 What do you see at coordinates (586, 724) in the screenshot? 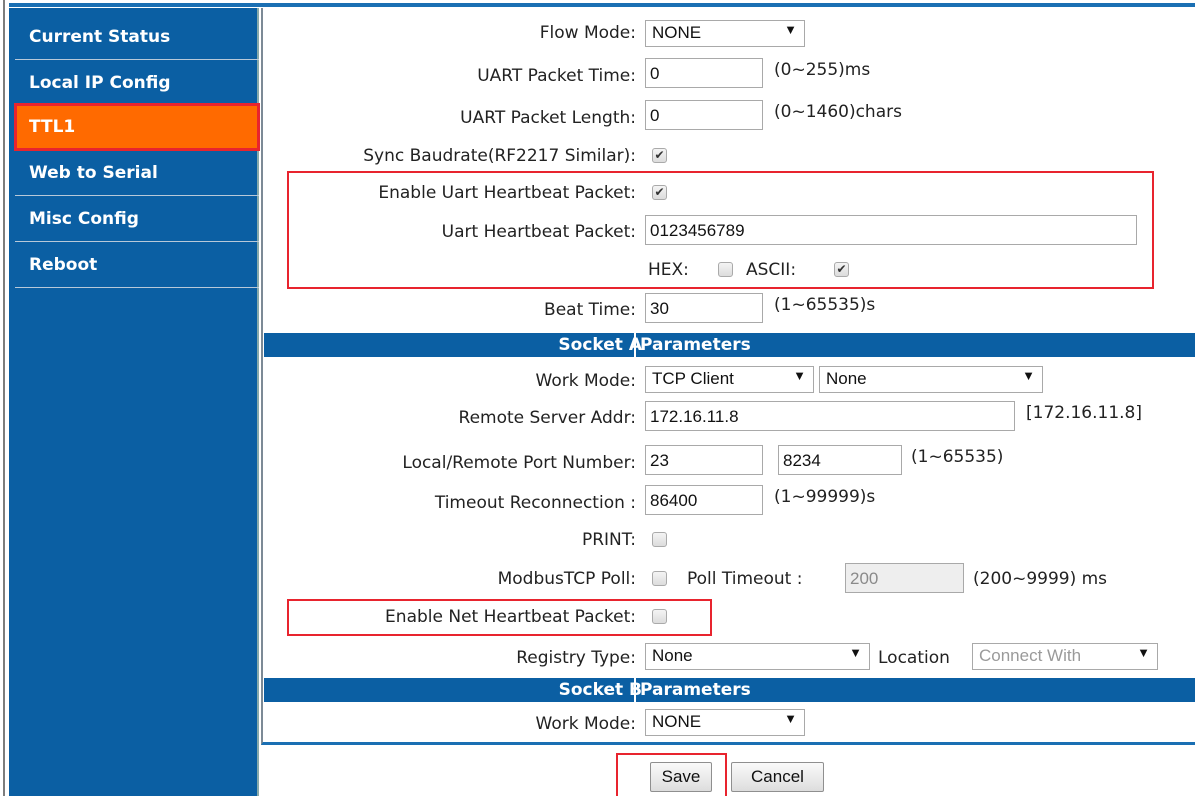
I see `socket-b-work-mode-label: Work Mode:` at bounding box center [586, 724].